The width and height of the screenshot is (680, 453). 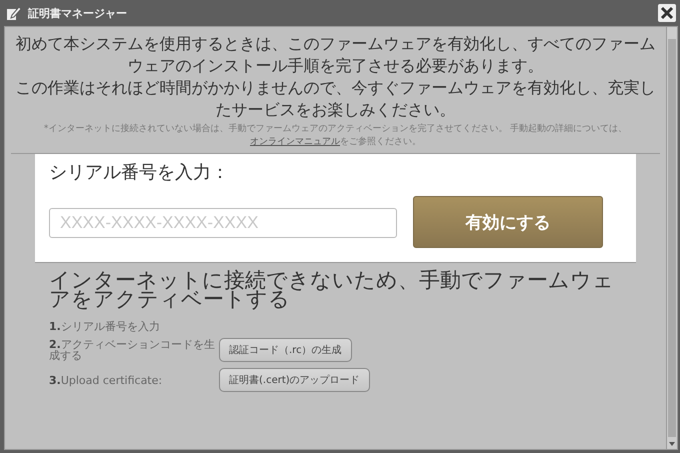 I want to click on activate-button: 有効にする, so click(x=508, y=222).